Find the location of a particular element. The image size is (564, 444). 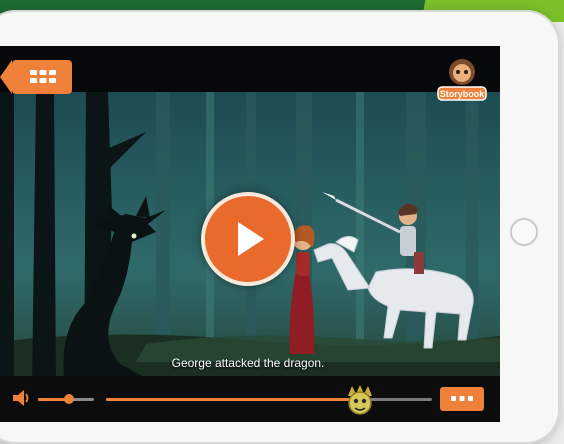

more-button is located at coordinates (462, 399).